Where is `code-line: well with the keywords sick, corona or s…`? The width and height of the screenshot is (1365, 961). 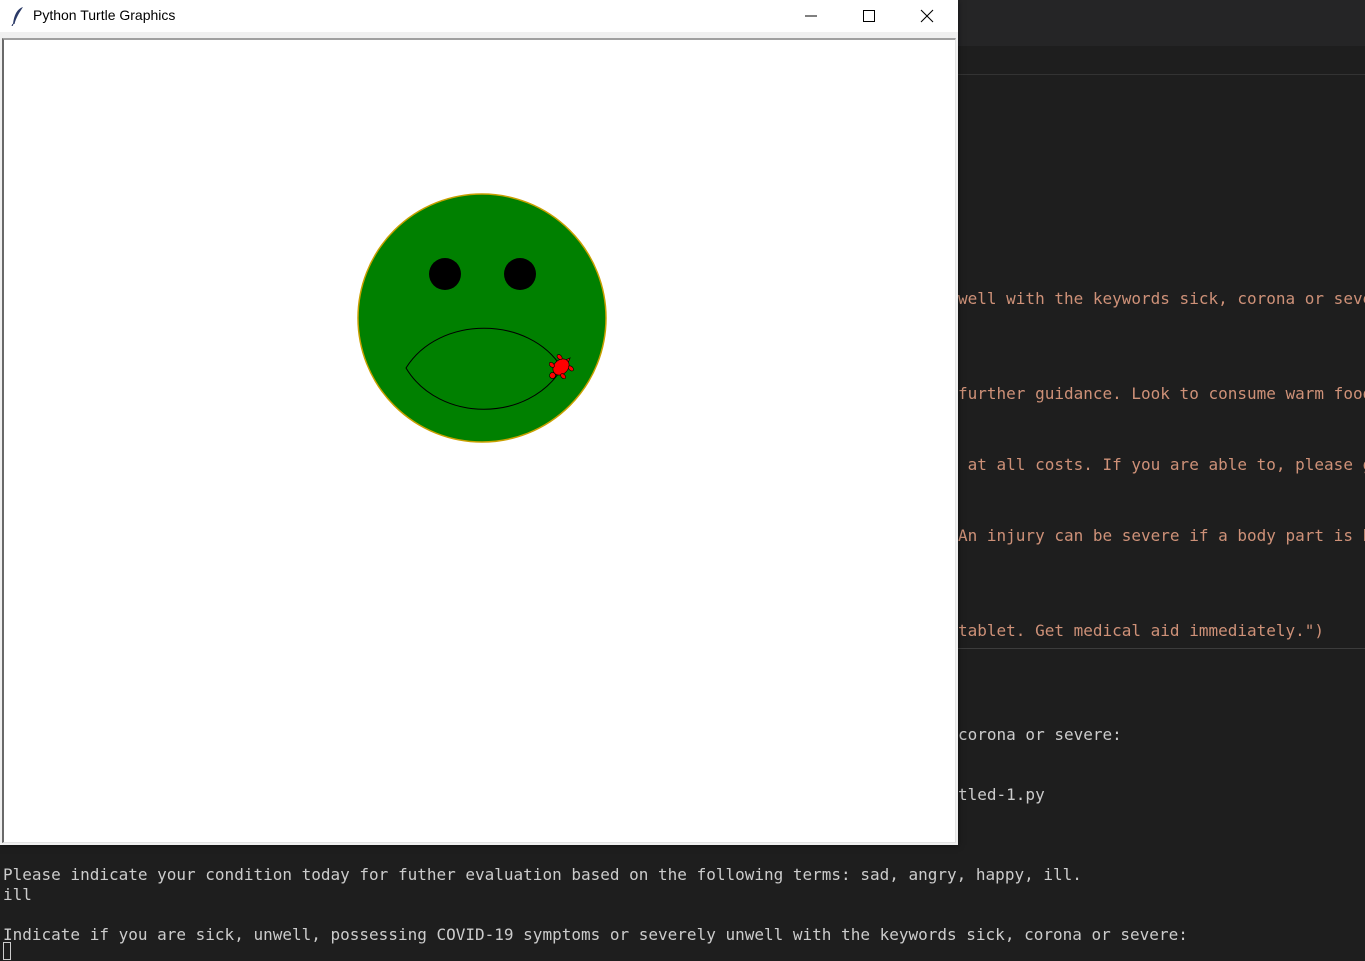 code-line: well with the keywords sick, corona or s… is located at coordinates (1161, 299).